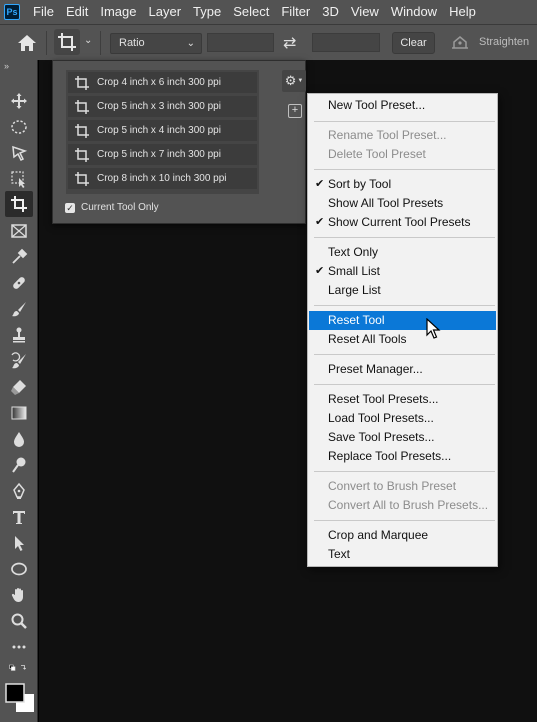 The image size is (537, 722). I want to click on preset-label: Crop 5 inch x 4 inch 300 ppi, so click(159, 130).